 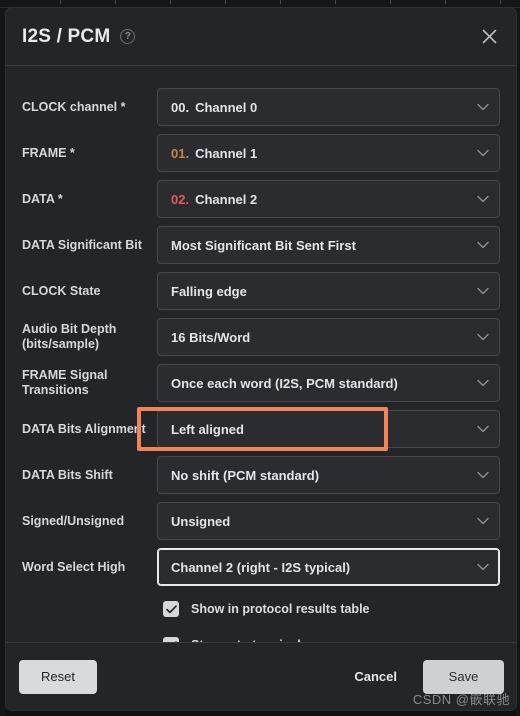 I want to click on select-clock-state-value: Falling edge, so click(x=209, y=291).